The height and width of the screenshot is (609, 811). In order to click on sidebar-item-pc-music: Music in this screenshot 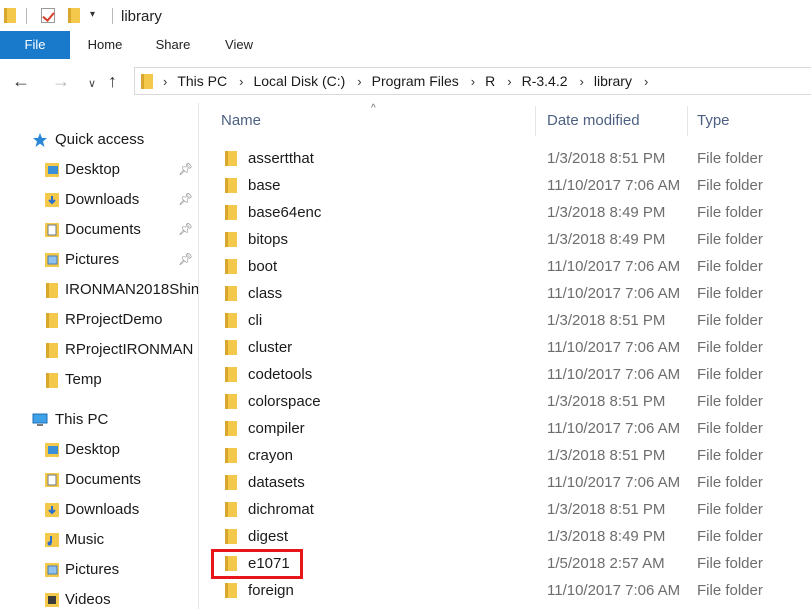, I will do `click(99, 540)`.